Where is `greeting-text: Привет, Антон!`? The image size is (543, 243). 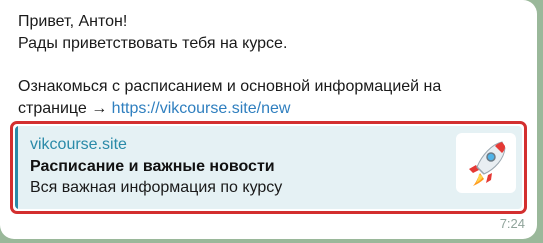 greeting-text: Привет, Антон! is located at coordinates (73, 21).